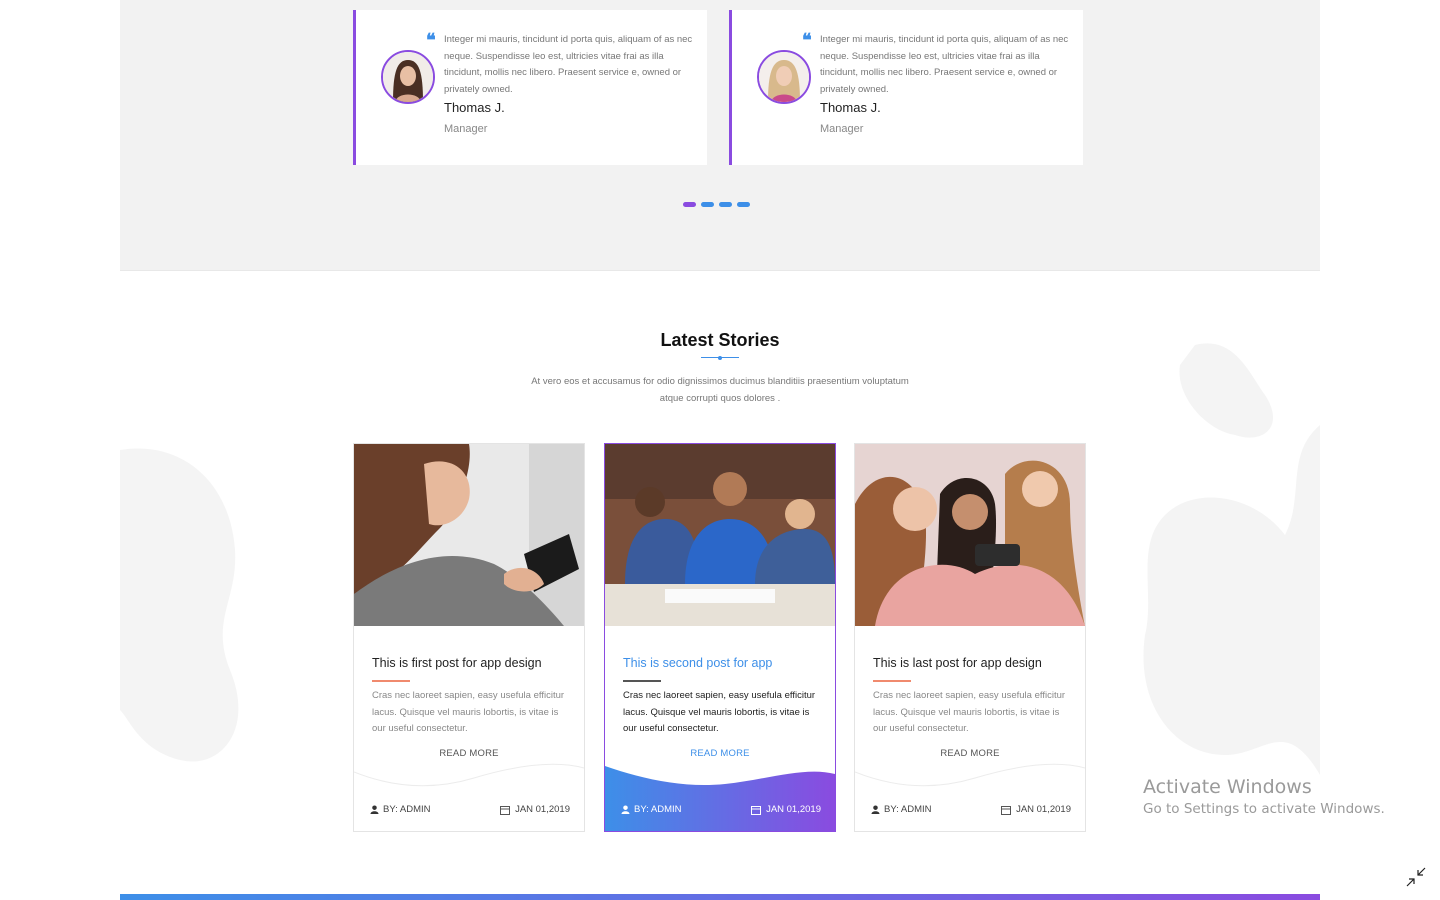 The image size is (1440, 900). Describe the element at coordinates (720, 340) in the screenshot. I see `section-title: Latest Stories` at that location.